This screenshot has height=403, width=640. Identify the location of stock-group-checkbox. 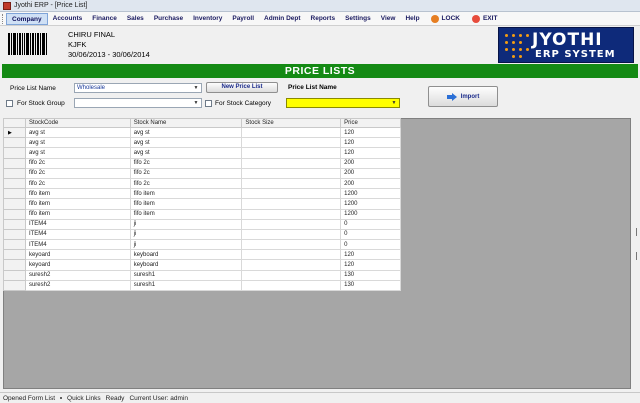
(9, 103).